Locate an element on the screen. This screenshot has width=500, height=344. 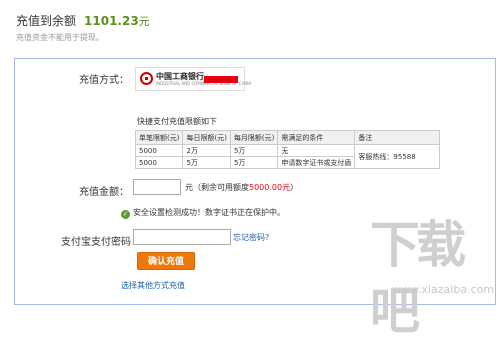
balance-label: 充值到余额 is located at coordinates (46, 21).